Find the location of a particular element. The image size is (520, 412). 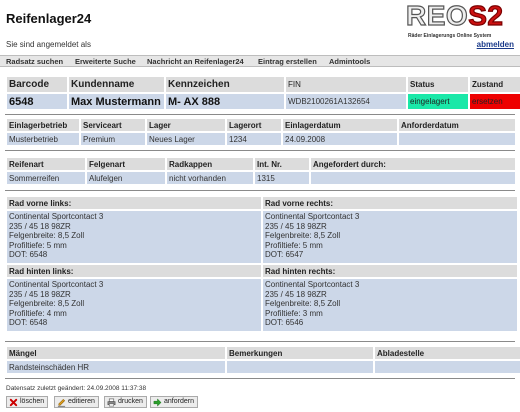

rim-type-value: Alufelgen is located at coordinates (126, 178).